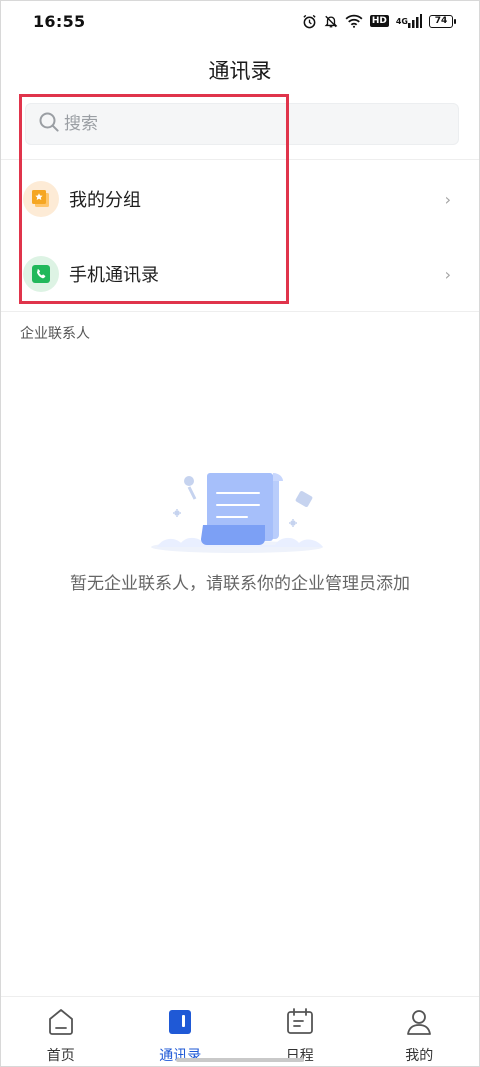 This screenshot has width=480, height=1067. I want to click on battery-indicator: 74, so click(442, 21).